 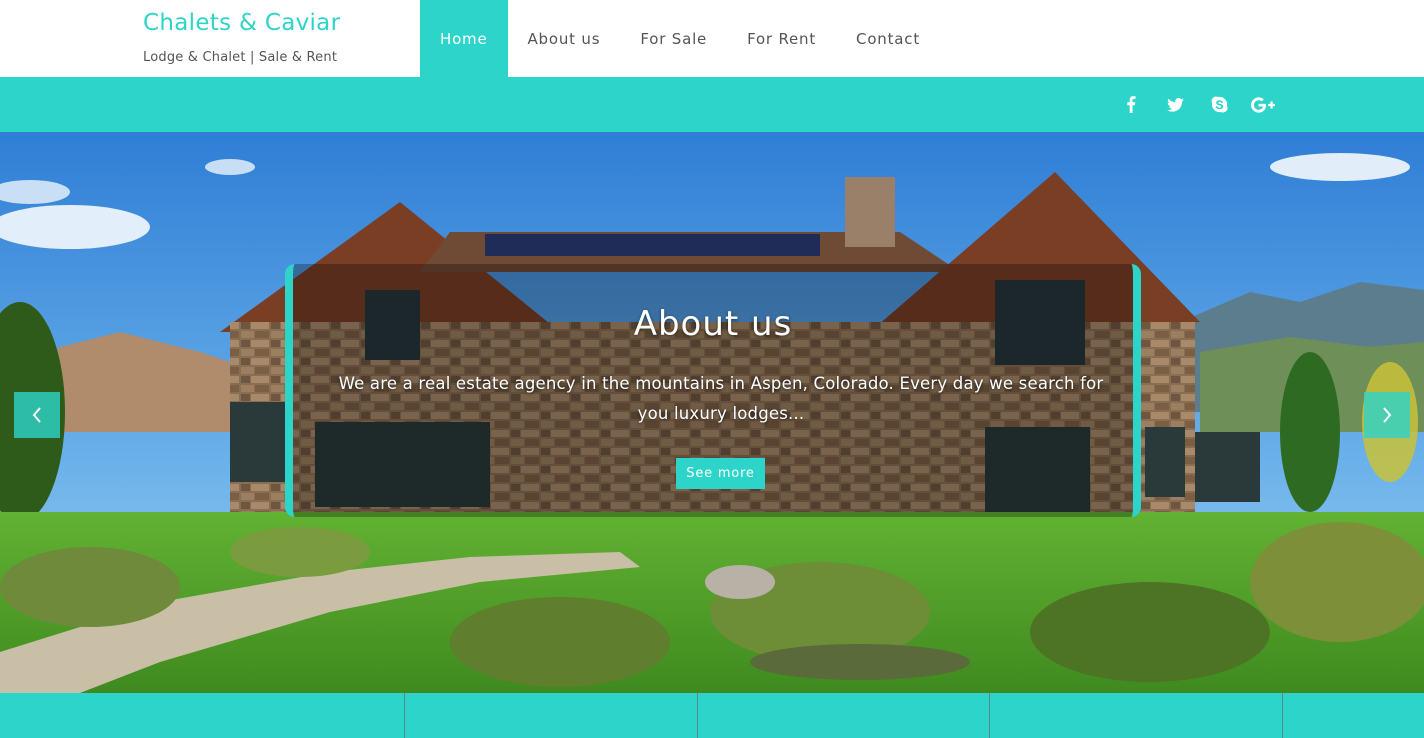 I want to click on skype-icon, so click(x=1219, y=104).